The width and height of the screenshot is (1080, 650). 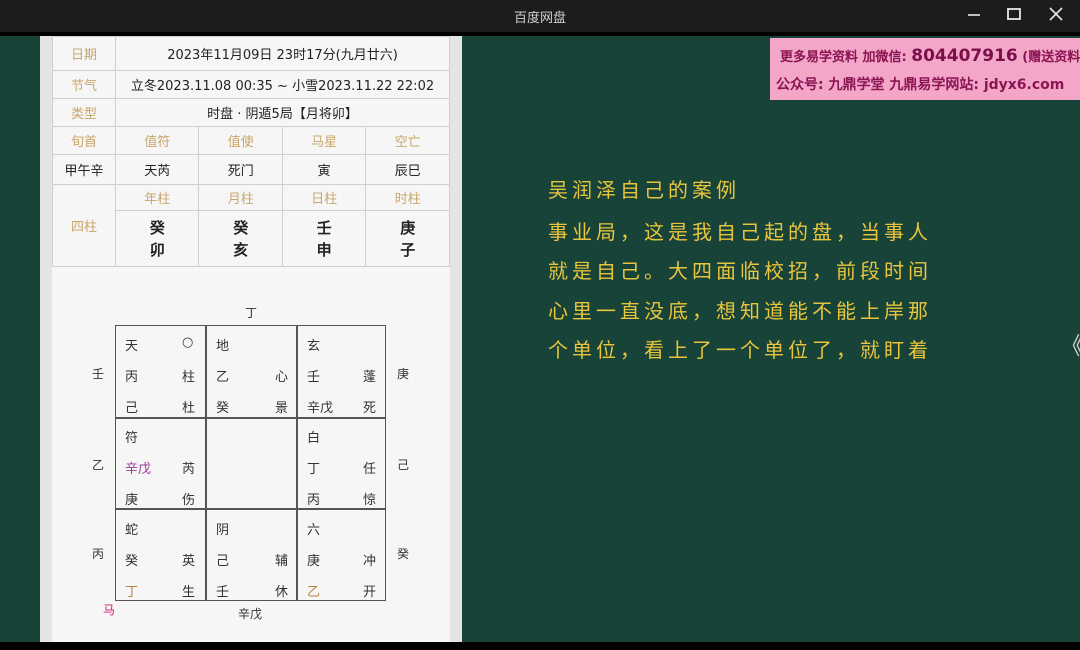 What do you see at coordinates (84, 112) in the screenshot?
I see `type-label: 类型` at bounding box center [84, 112].